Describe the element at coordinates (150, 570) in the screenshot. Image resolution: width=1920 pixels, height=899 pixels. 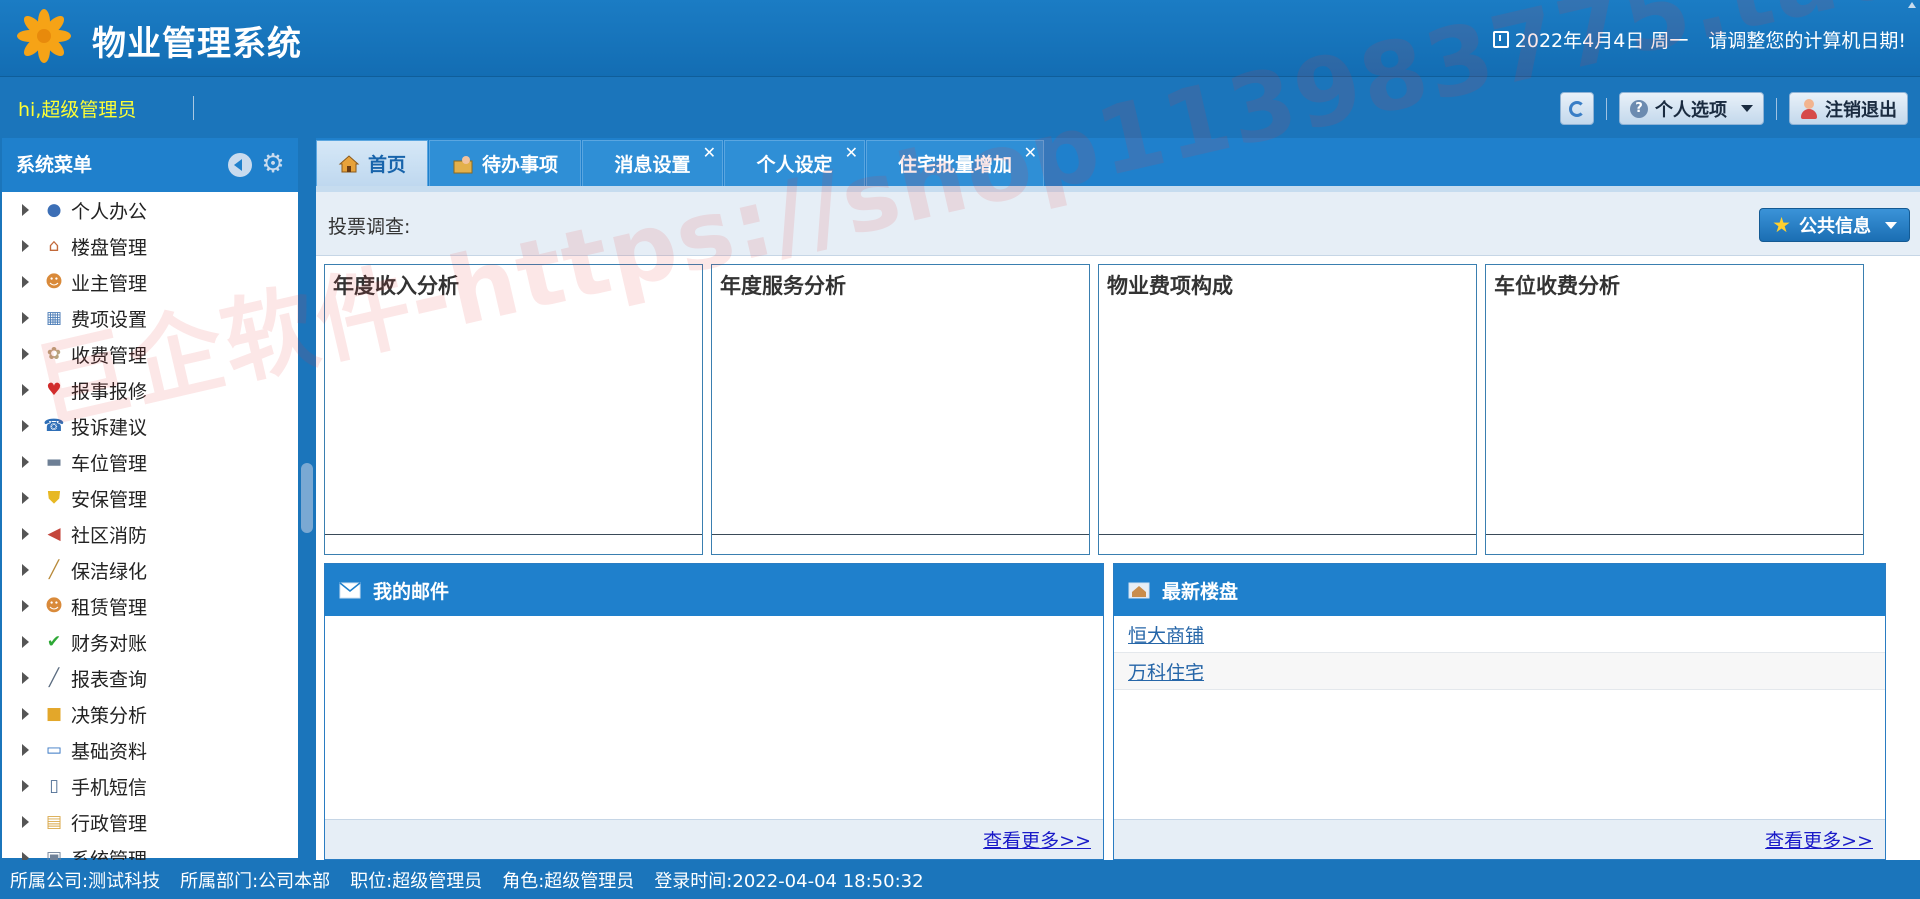
I see `sidebar-item: ╱ 保洁绿化` at that location.